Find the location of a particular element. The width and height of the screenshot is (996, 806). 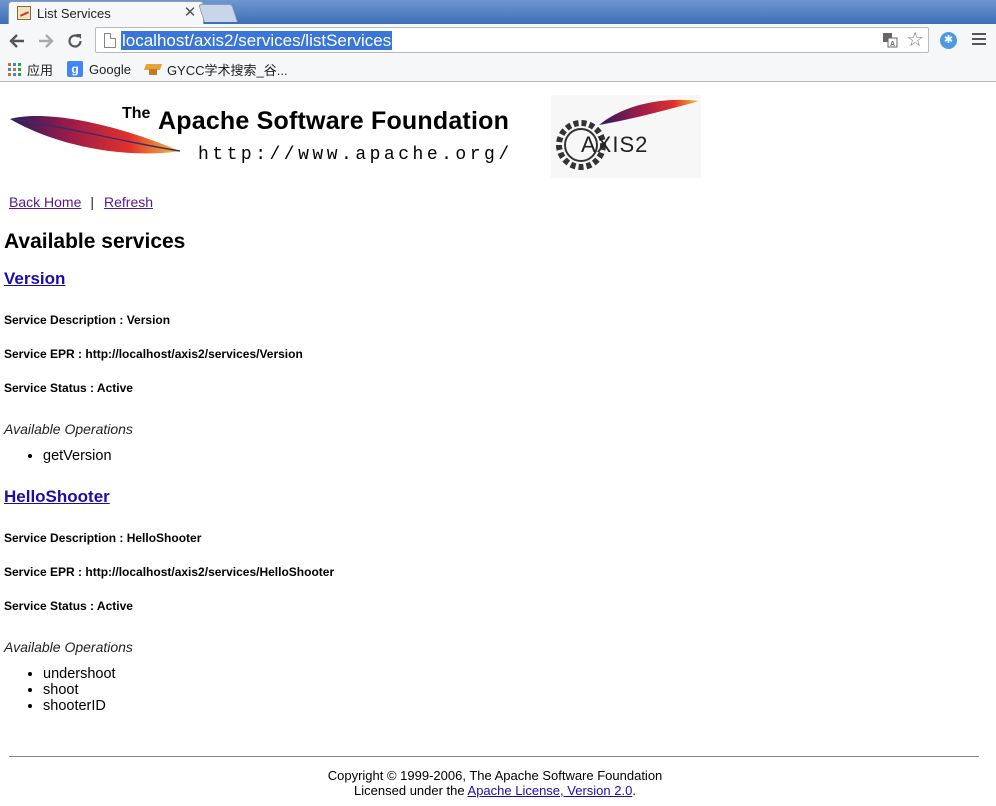

bookmark-label: Google is located at coordinates (110, 69).